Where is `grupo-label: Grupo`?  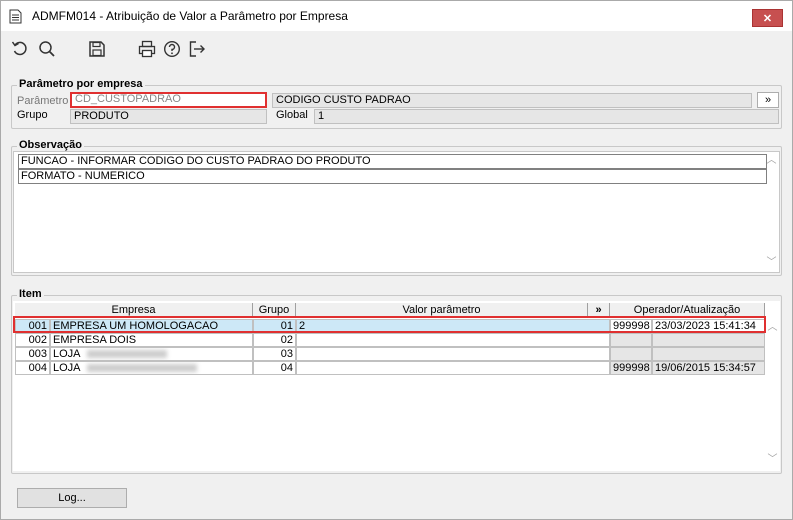 grupo-label: Grupo is located at coordinates (32, 115).